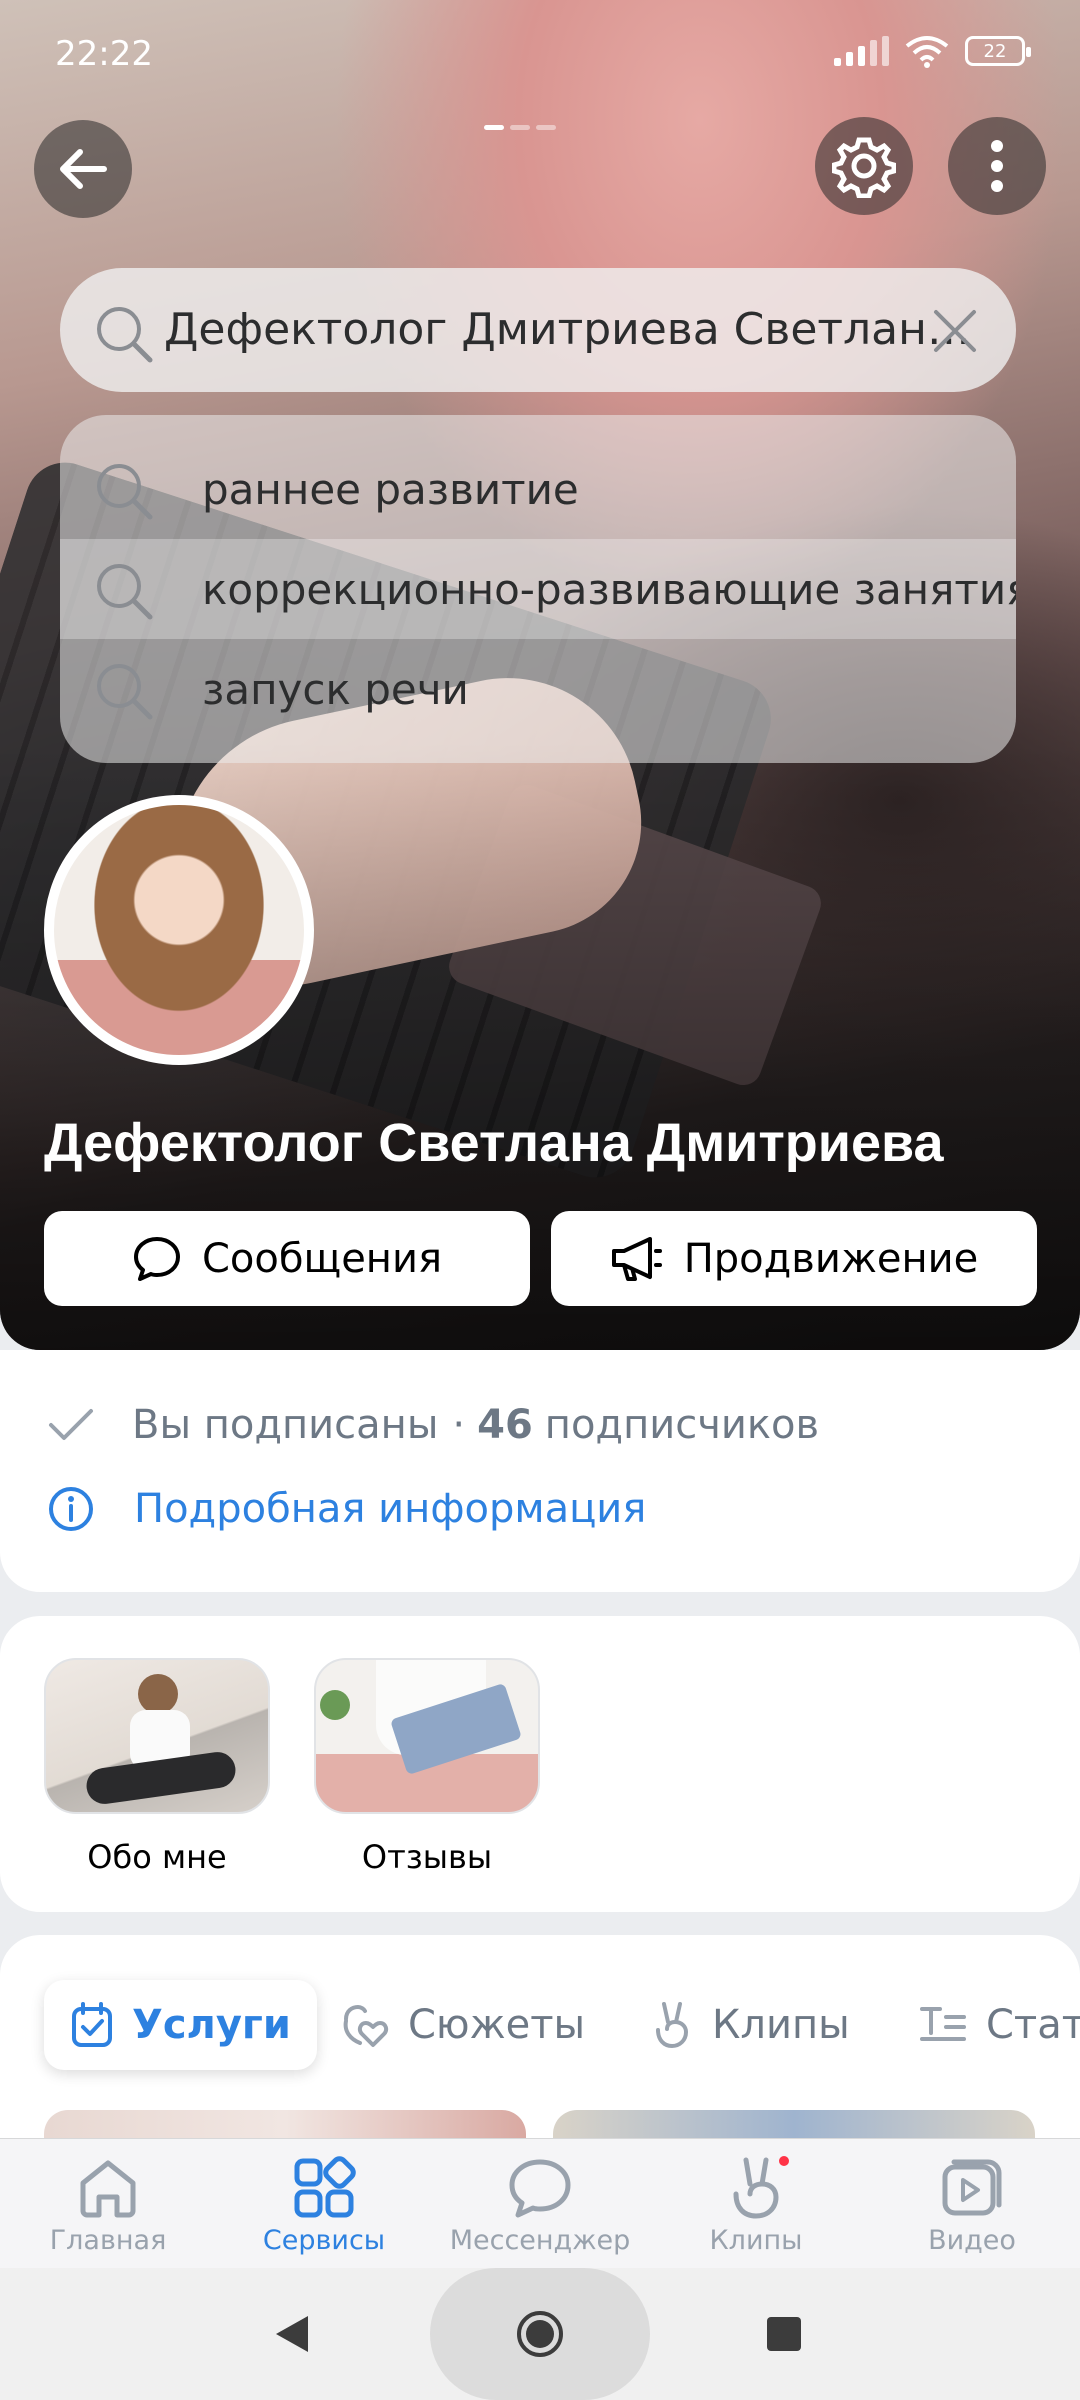 The height and width of the screenshot is (2400, 1080). What do you see at coordinates (335, 689) in the screenshot?
I see `suggestion-label: запуск речи` at bounding box center [335, 689].